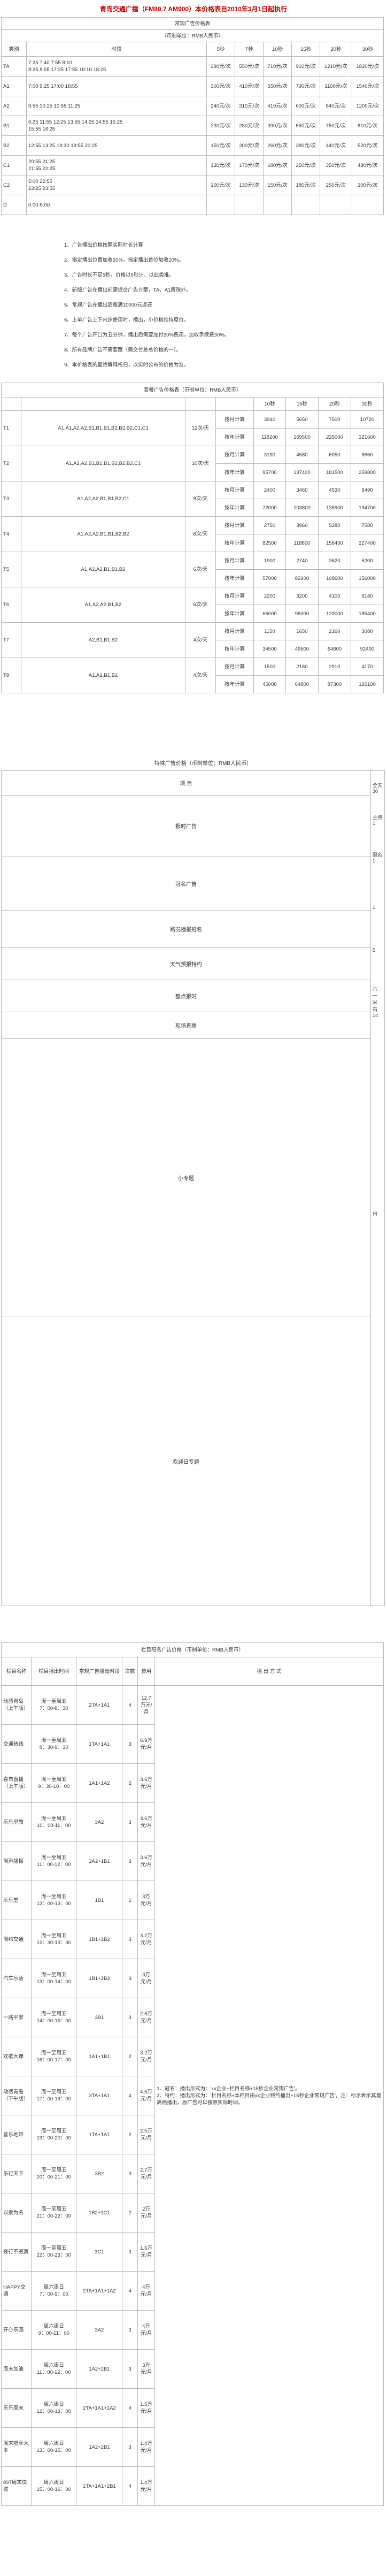 The width and height of the screenshot is (387, 2576). Describe the element at coordinates (123, 350) in the screenshot. I see `note-item: 8、所有品牌广告不需要跟（需交付总总价格的一）。` at that location.